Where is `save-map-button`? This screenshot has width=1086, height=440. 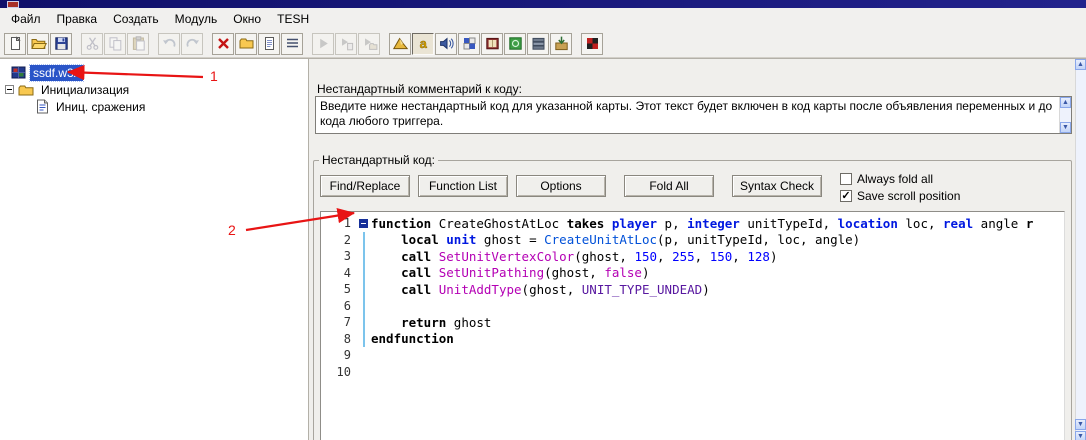 save-map-button is located at coordinates (61, 43).